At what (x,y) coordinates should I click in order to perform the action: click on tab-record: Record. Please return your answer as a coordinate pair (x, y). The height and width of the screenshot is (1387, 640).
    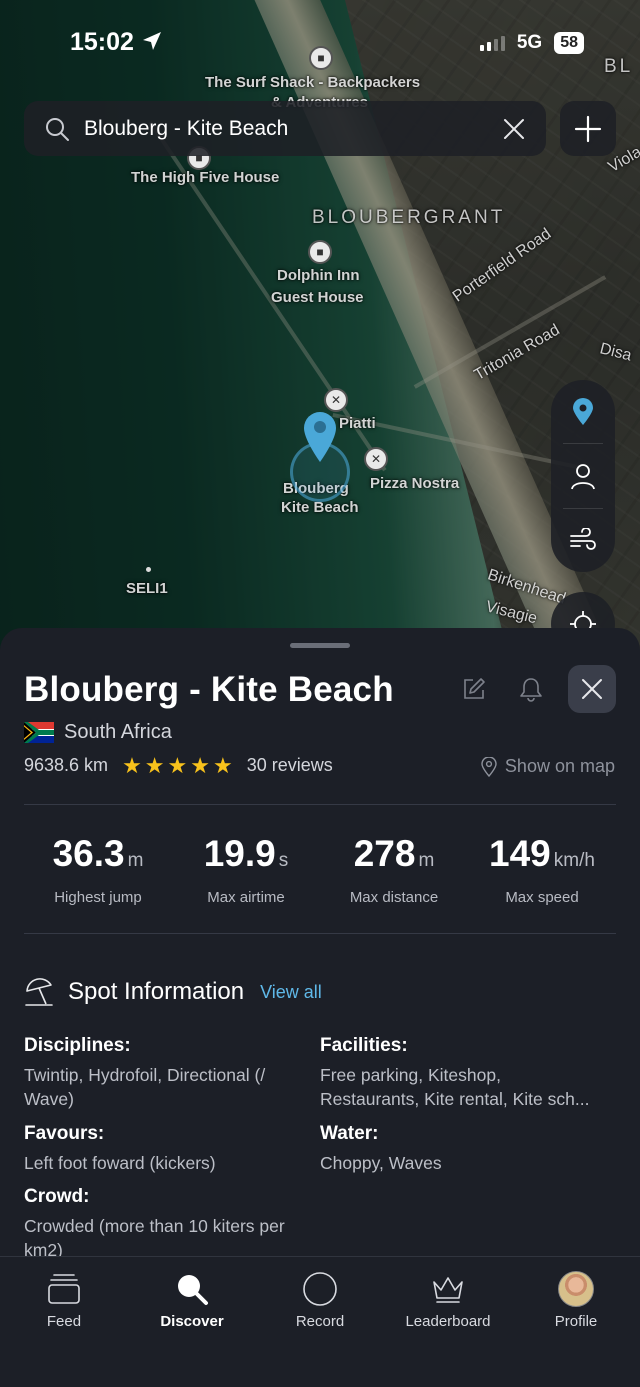
    Looking at the image, I should click on (320, 1322).